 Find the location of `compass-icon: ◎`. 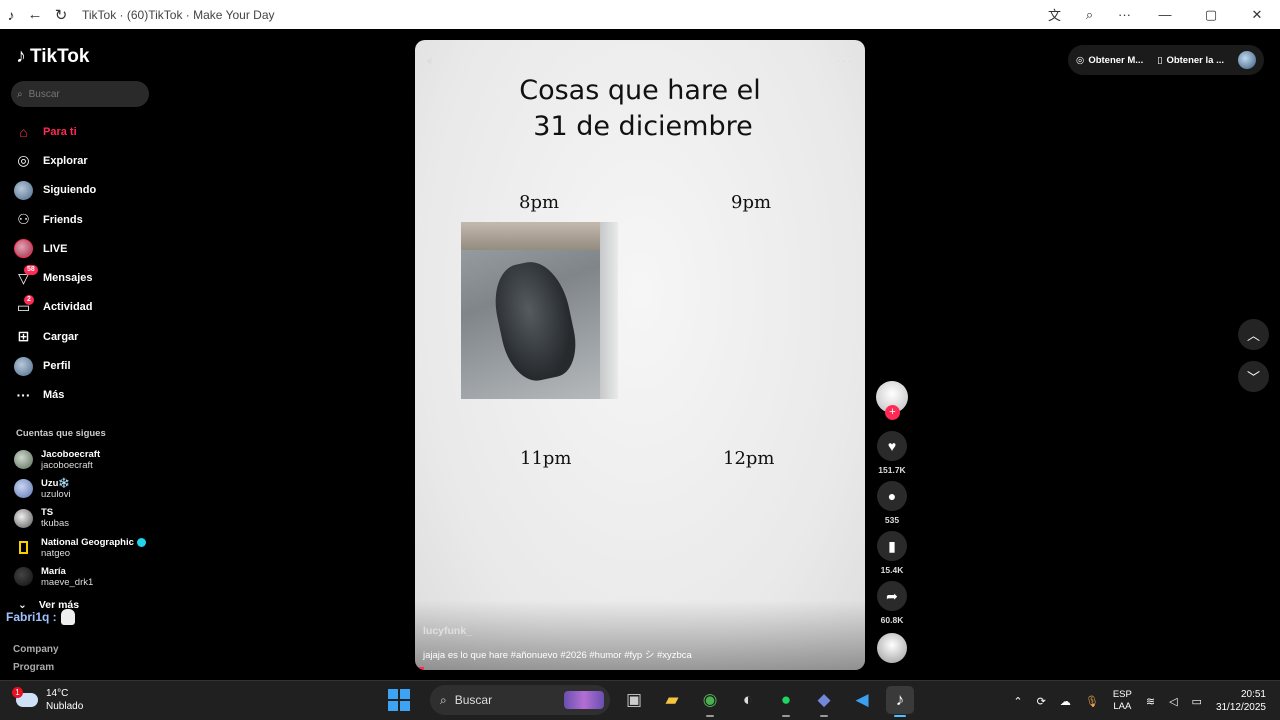

compass-icon: ◎ is located at coordinates (23, 160).